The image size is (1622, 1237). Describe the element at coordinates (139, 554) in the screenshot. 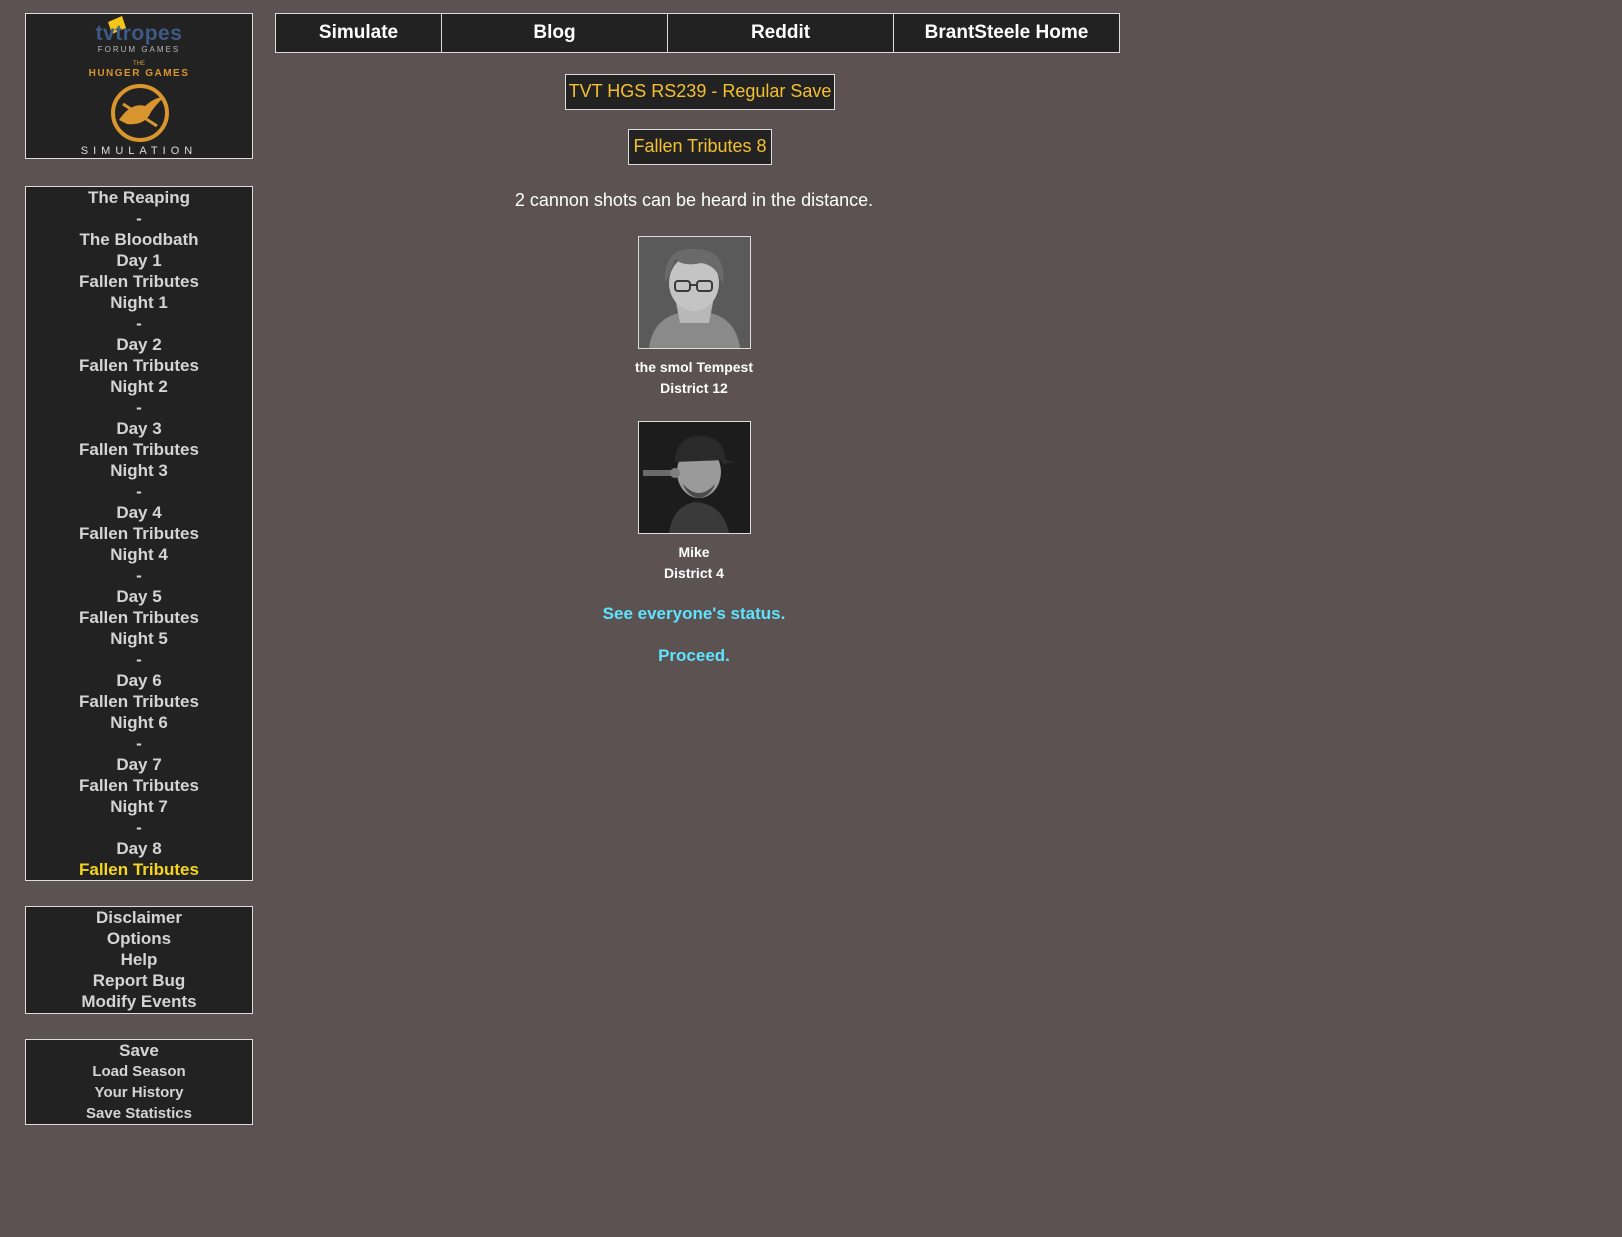

I see `nav-night-4: Night 4` at that location.